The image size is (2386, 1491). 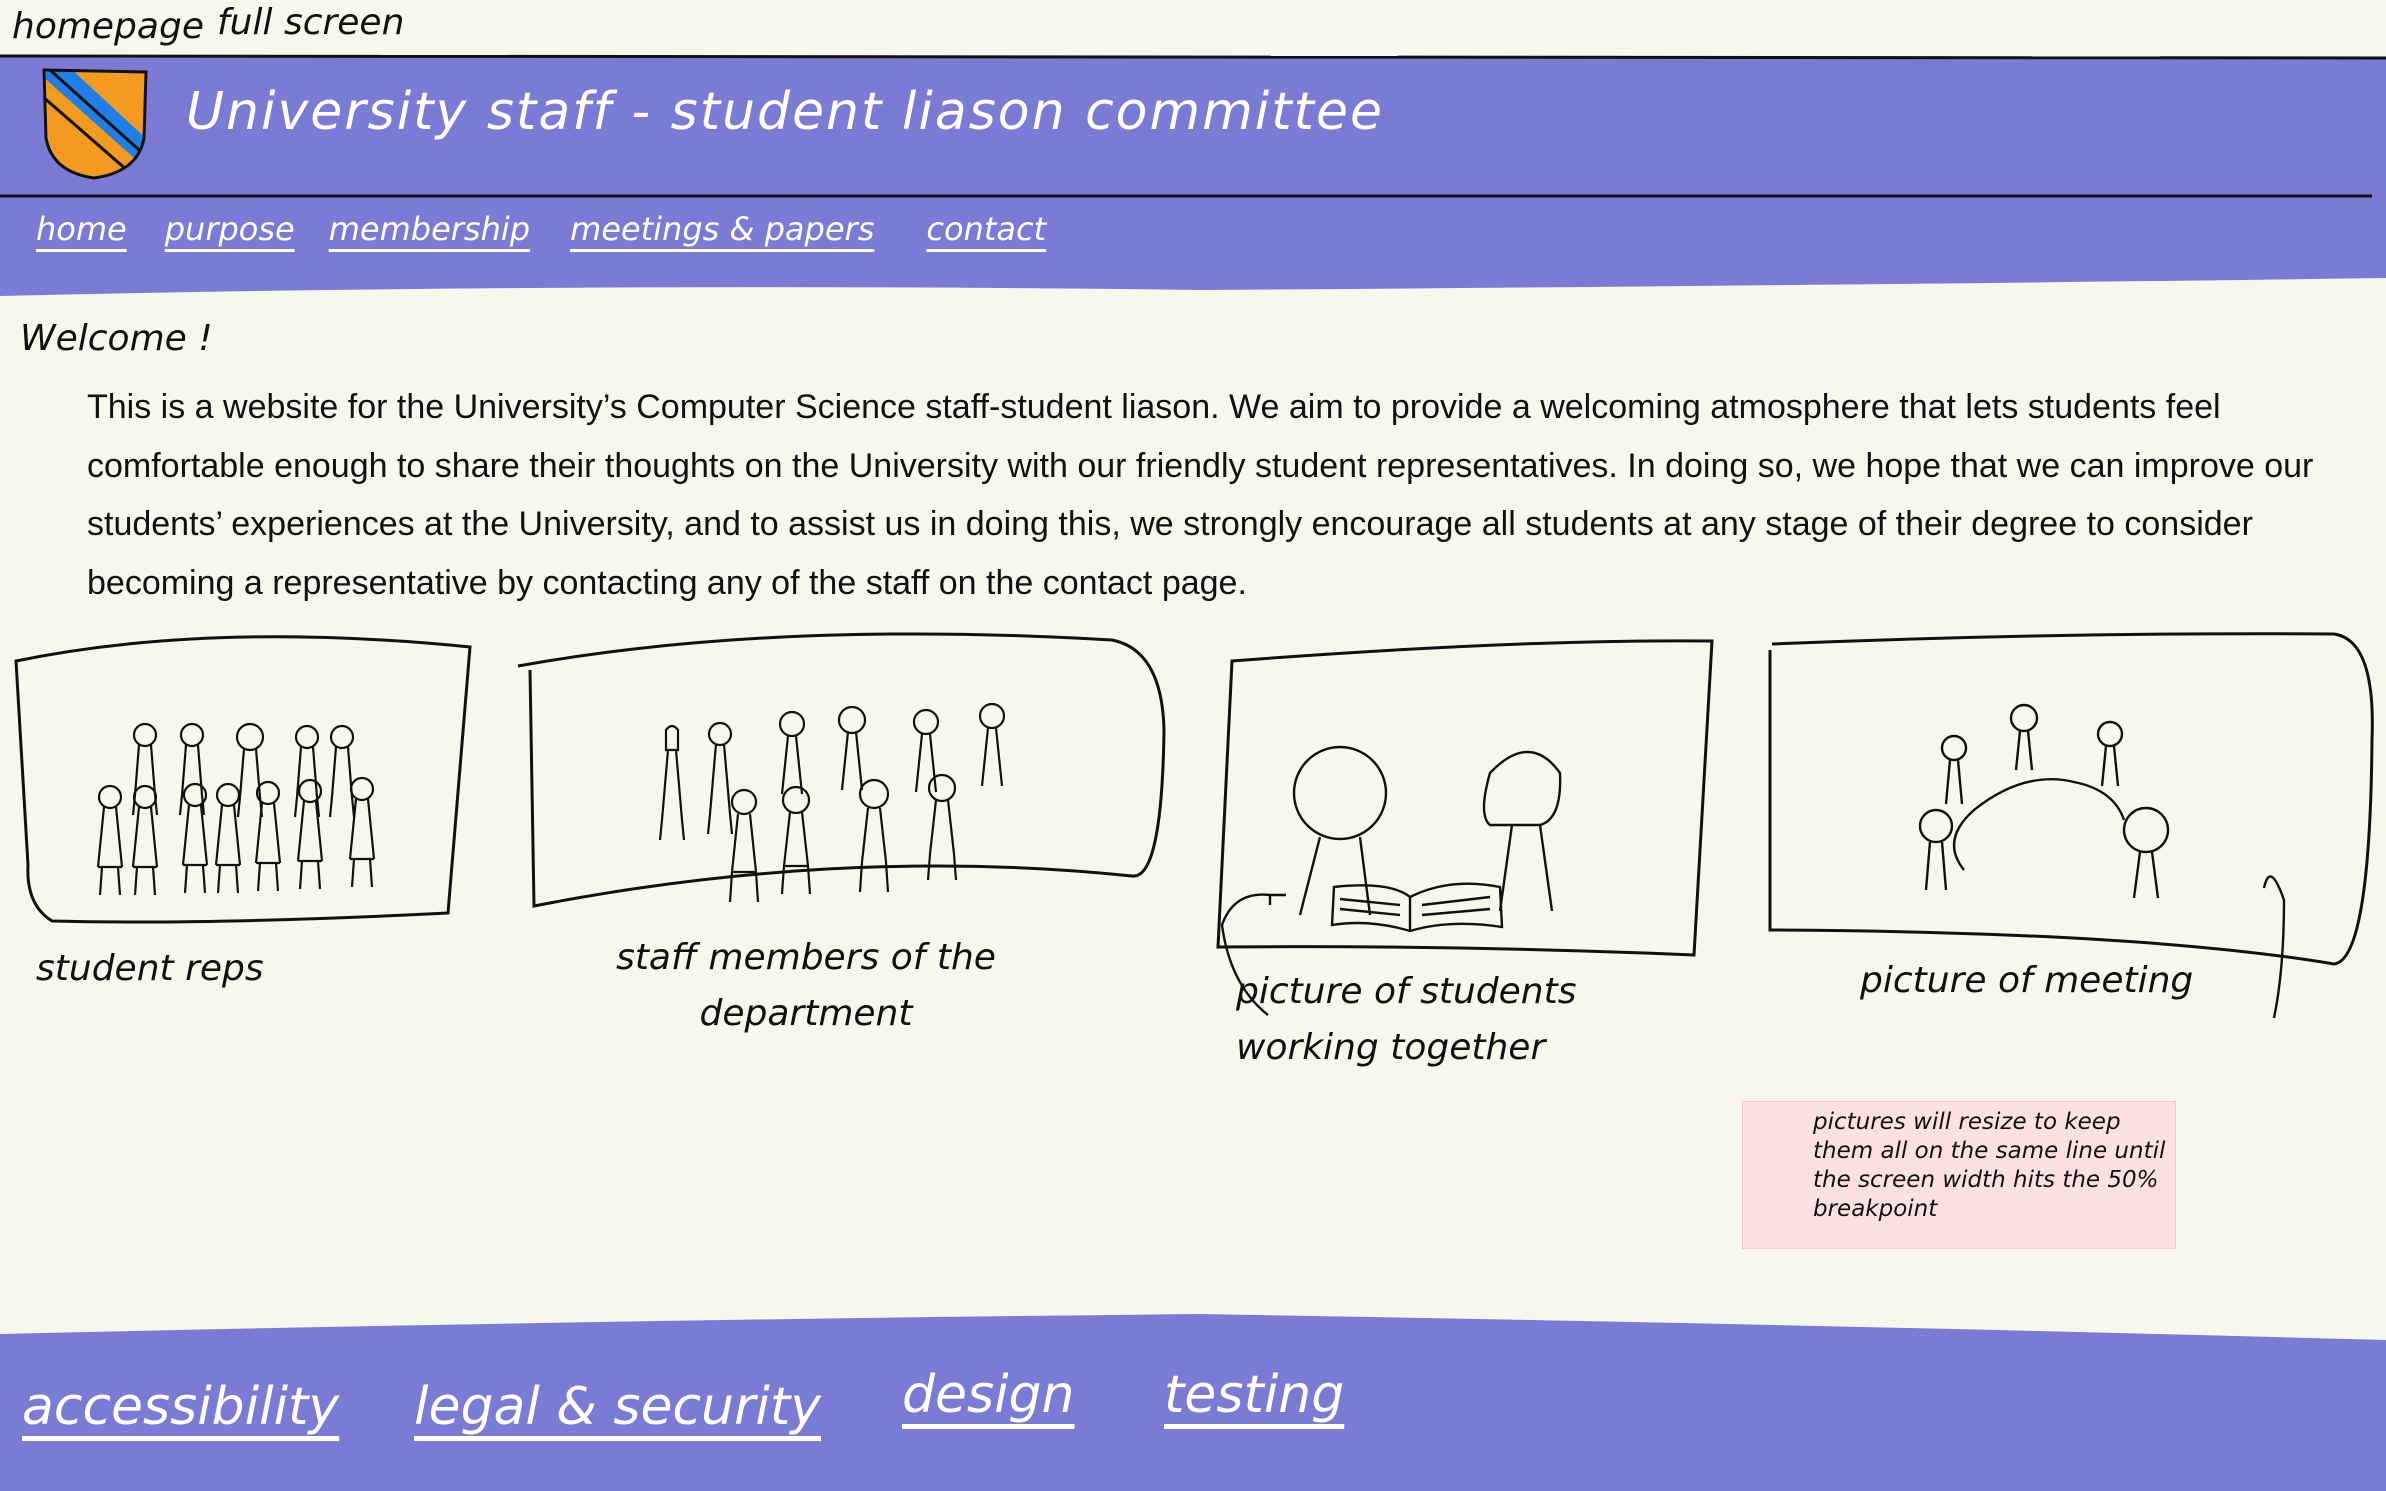 I want to click on caption-meeting: picture of meeting, so click(x=2027, y=980).